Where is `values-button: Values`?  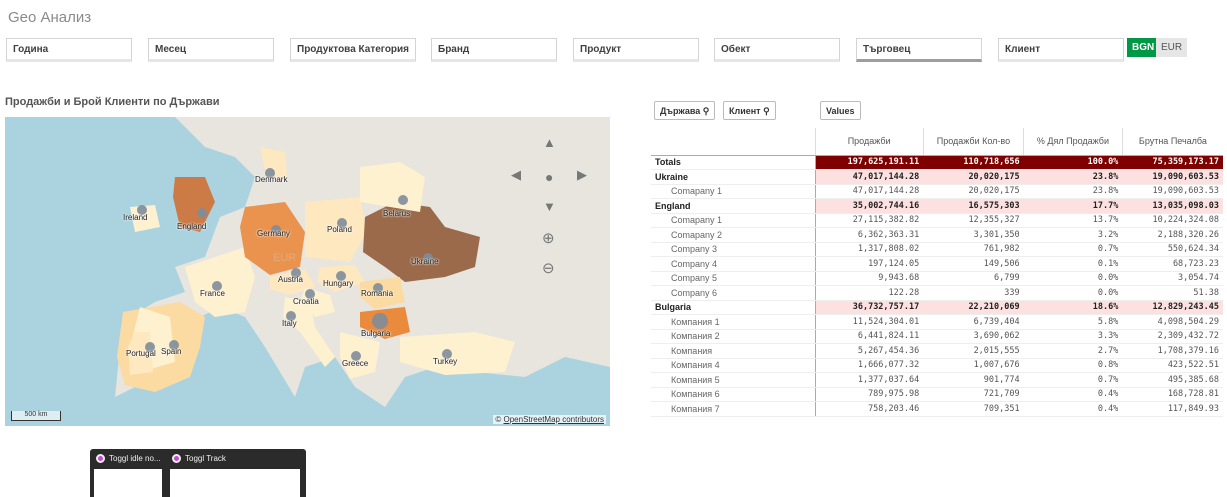 values-button: Values is located at coordinates (840, 110).